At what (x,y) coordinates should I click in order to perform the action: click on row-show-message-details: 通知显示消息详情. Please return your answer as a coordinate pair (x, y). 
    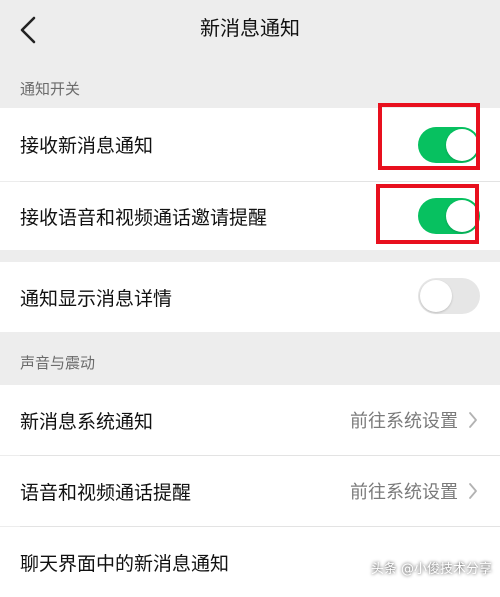
    Looking at the image, I should click on (250, 297).